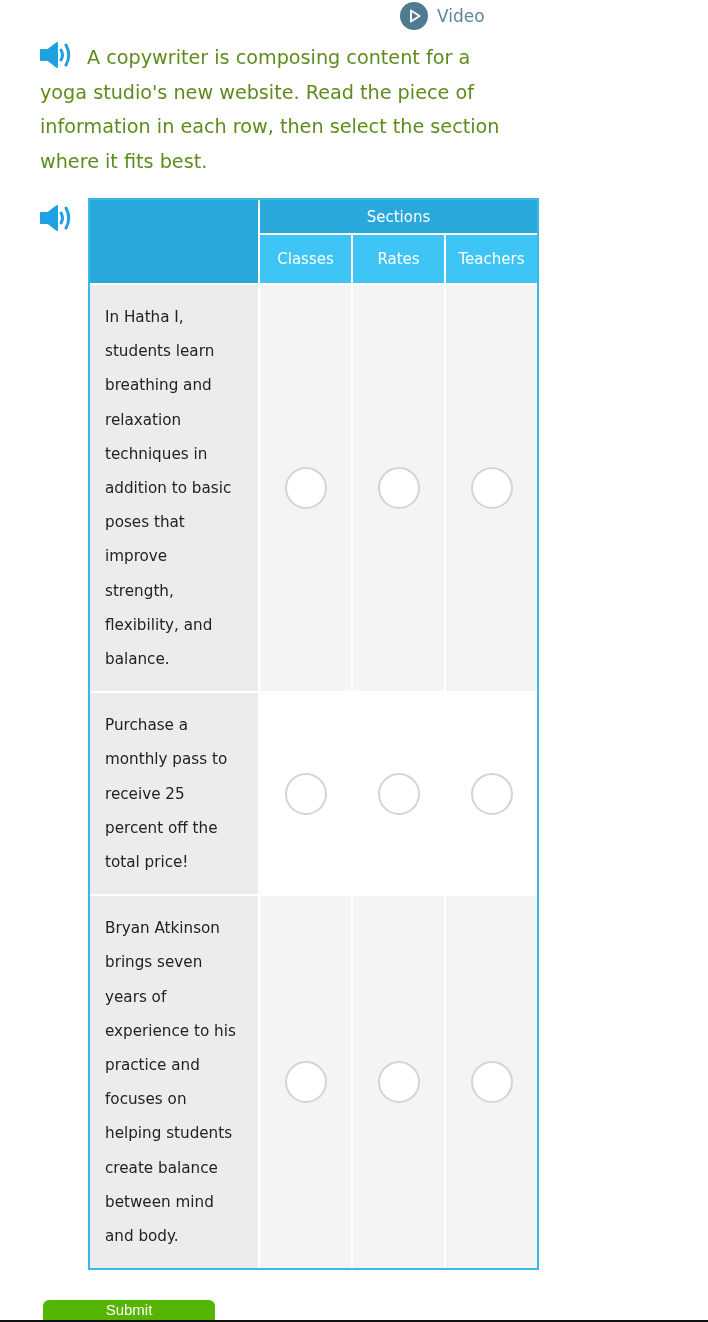 The image size is (708, 1322). I want to click on row-text-cell: Bryan Atkinson brings seven years of experience to his practice and focuses on helping students create balance between mind and body., so click(174, 1082).